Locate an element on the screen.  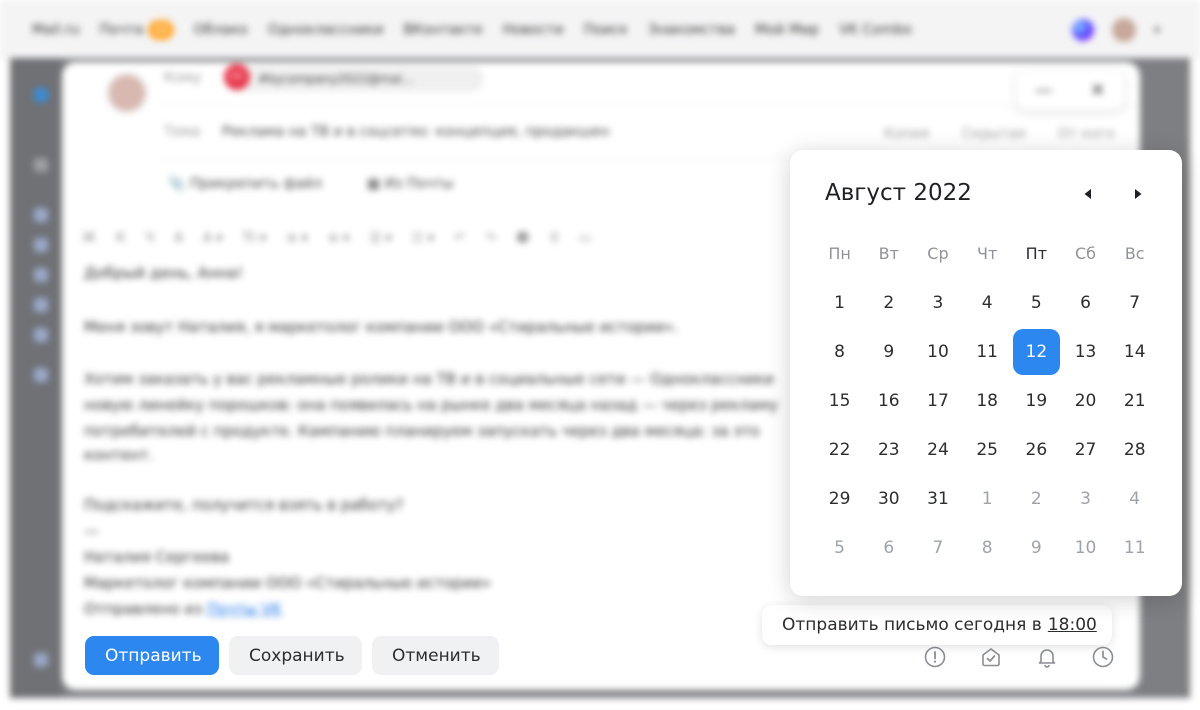
nav-link-mail: Почта 12 is located at coordinates (137, 30).